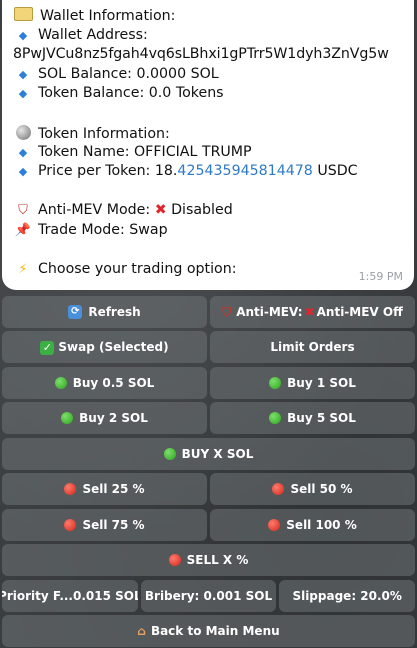 Image resolution: width=417 pixels, height=648 pixels. I want to click on buy-2-sol-button: Buy 2 SOL, so click(104, 418).